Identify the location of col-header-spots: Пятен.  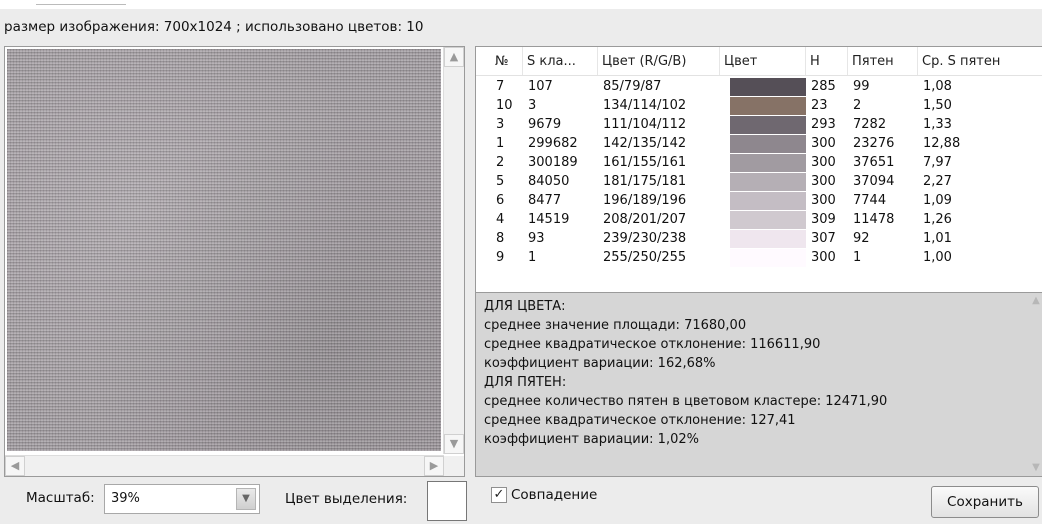
(883, 61).